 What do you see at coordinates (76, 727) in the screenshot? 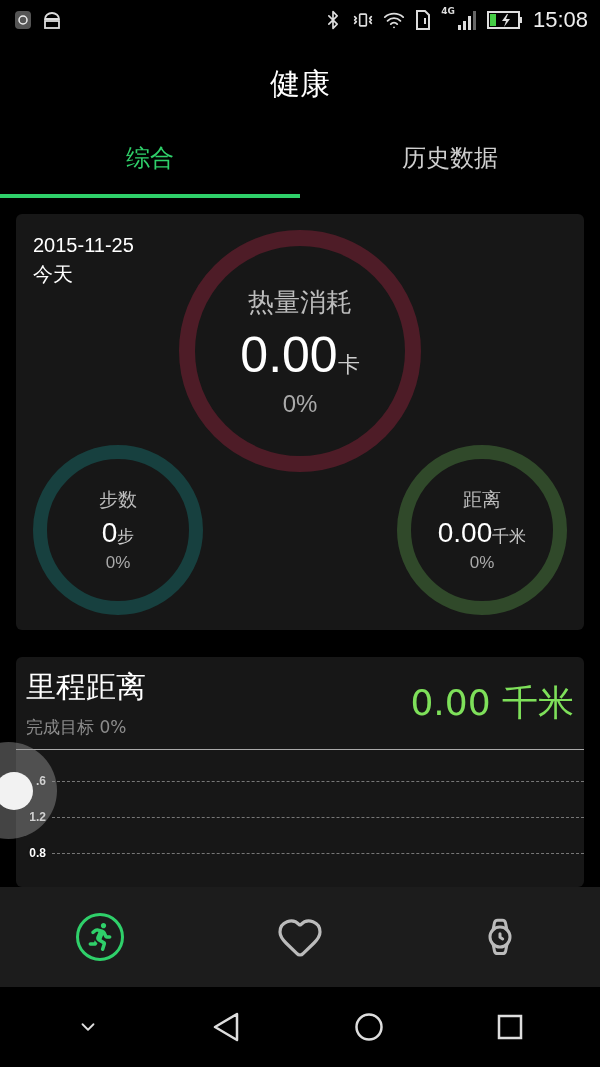
I see `goal-text: 完成目标 0%` at bounding box center [76, 727].